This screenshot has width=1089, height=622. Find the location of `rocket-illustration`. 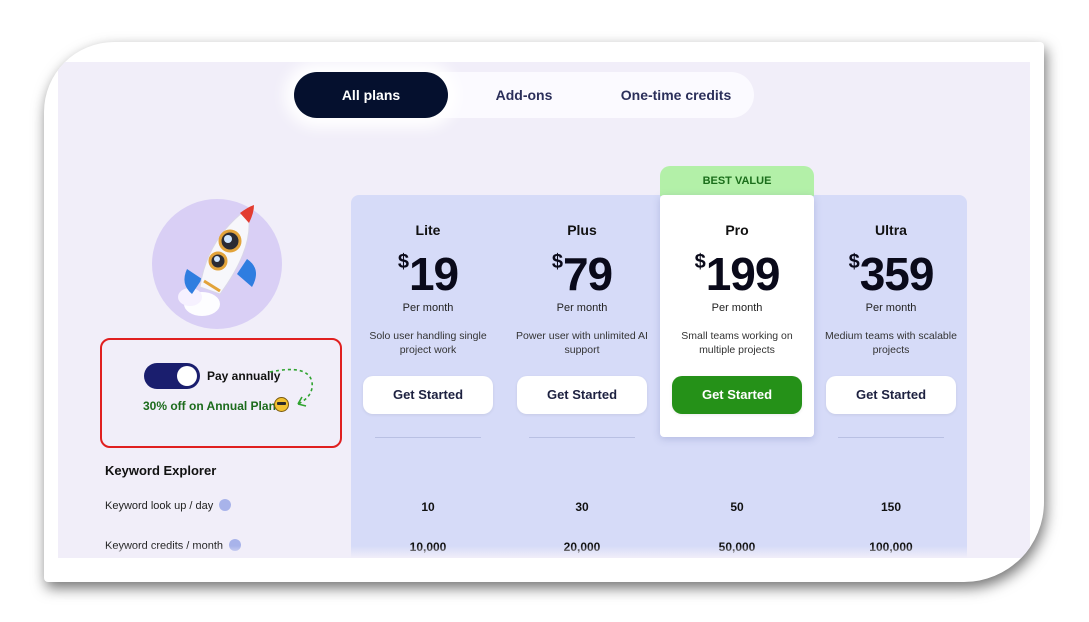

rocket-illustration is located at coordinates (217, 264).